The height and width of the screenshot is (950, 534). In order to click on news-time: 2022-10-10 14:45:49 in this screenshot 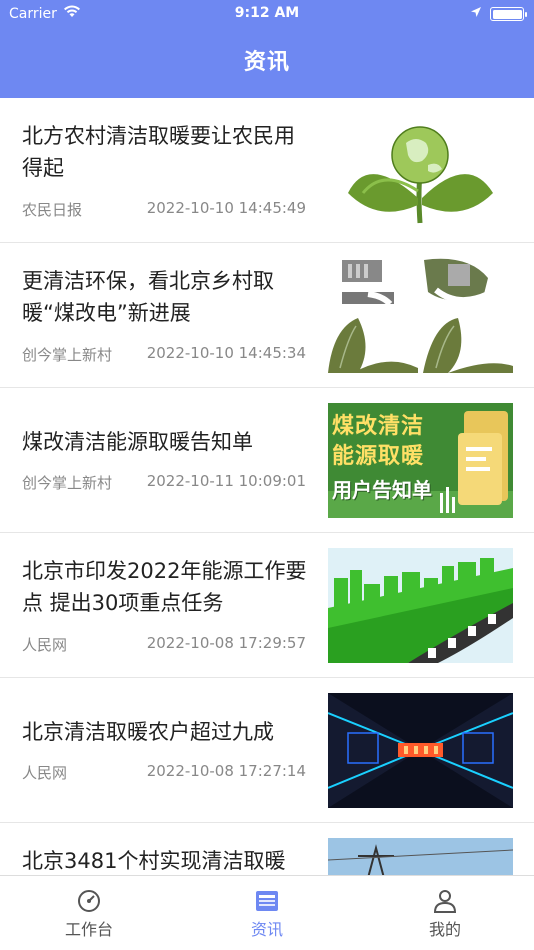, I will do `click(226, 208)`.